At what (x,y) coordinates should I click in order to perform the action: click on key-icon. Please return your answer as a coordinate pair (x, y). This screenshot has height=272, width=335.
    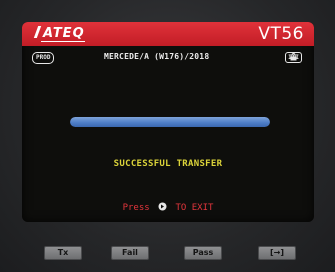
    Looking at the image, I should click on (162, 206).